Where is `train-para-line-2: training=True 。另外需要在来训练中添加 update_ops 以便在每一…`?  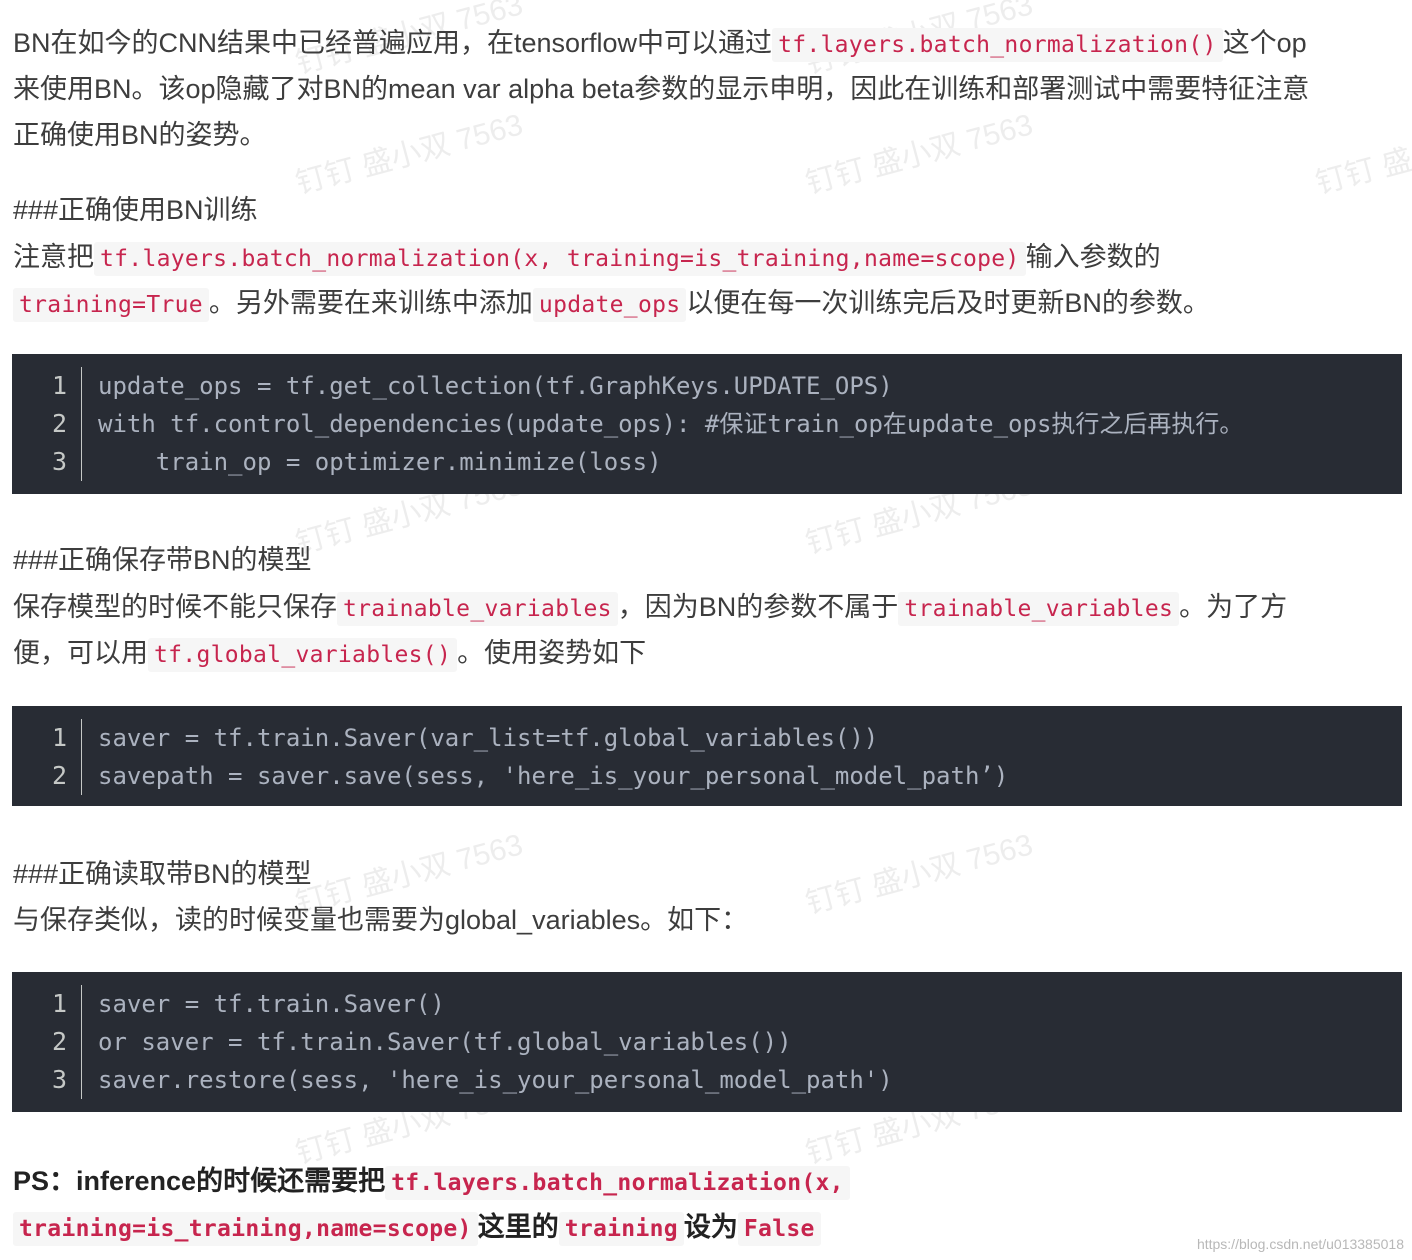
train-para-line-2: training=True 。另外需要在来训练中添加 update_ops 以便在每一… is located at coordinates (611, 304).